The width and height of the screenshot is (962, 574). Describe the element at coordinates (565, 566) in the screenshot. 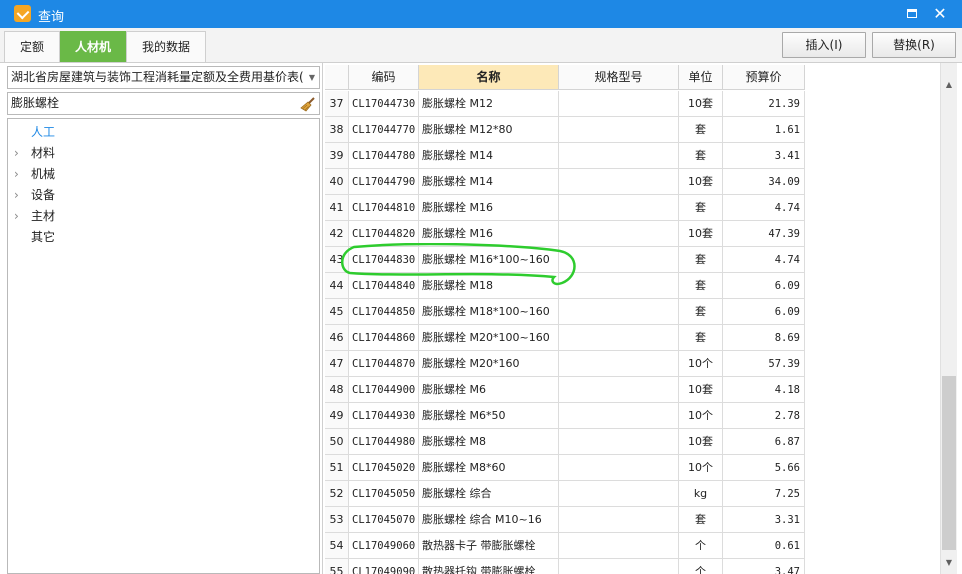

I see `table-row: 55 CL17049090 散热器托钩 带膨胀螺栓 个 3.47` at that location.